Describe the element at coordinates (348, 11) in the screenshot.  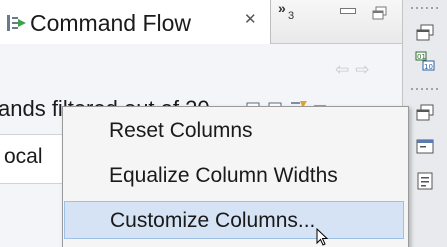
I see `minimize-icon` at that location.